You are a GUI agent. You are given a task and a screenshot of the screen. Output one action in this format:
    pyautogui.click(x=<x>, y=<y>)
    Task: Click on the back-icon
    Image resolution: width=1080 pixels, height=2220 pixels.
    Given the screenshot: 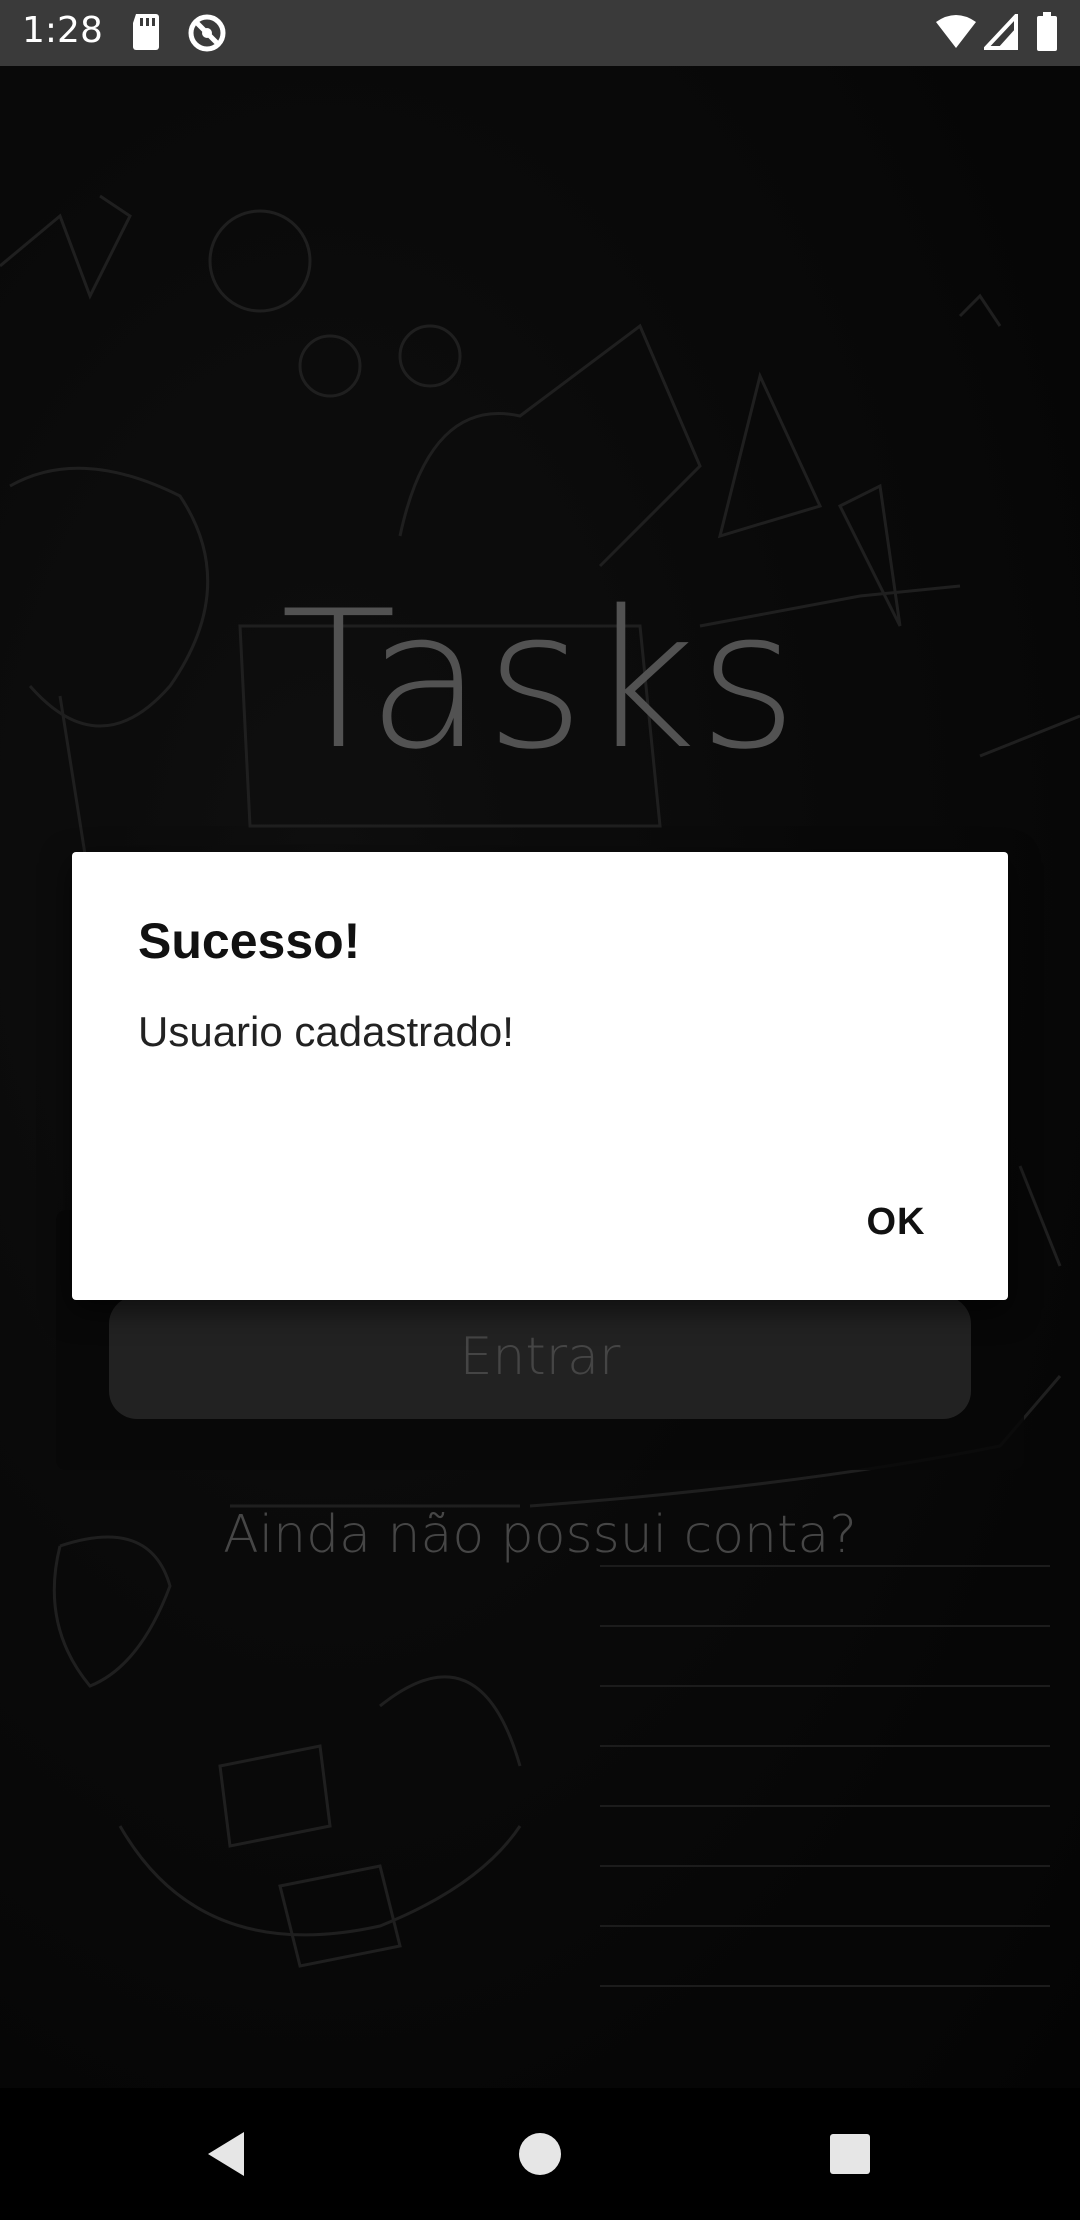 What is the action you would take?
    pyautogui.click(x=228, y=2154)
    